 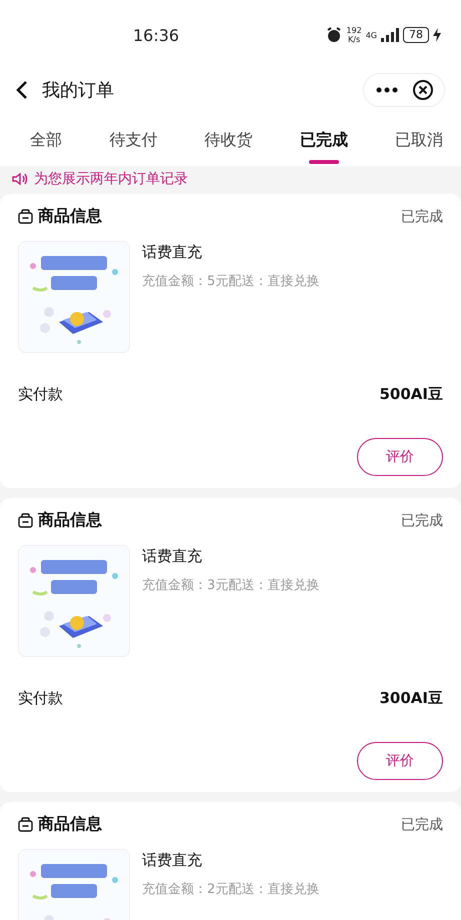 I want to click on notice-text: 为您展示两年内订单记录, so click(x=111, y=179).